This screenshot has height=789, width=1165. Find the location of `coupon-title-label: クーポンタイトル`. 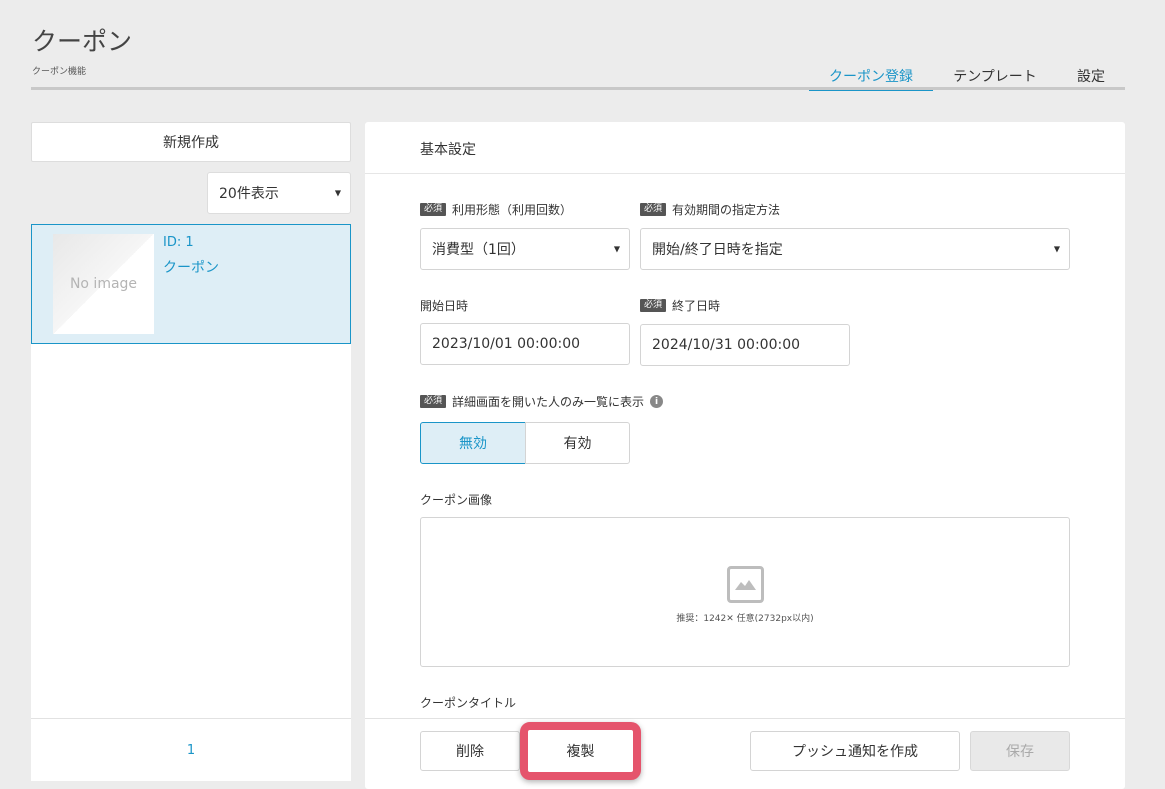

coupon-title-label: クーポンタイトル is located at coordinates (468, 702).